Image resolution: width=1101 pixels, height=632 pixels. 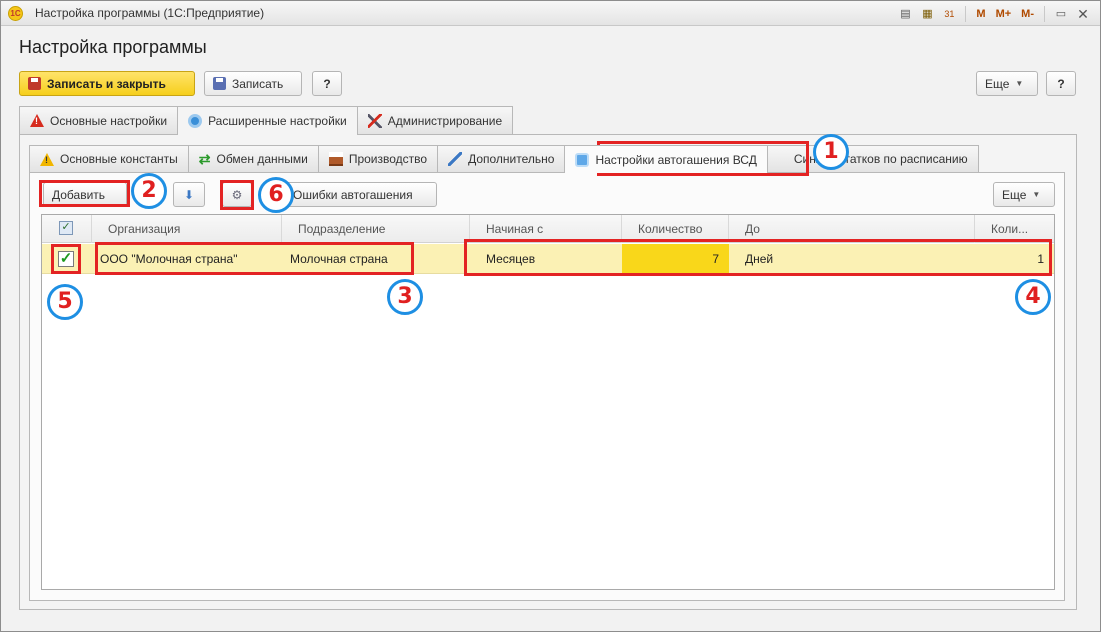 What do you see at coordinates (676, 159) in the screenshot?
I see `tab-label: Настройки автогашения ВСД` at bounding box center [676, 159].